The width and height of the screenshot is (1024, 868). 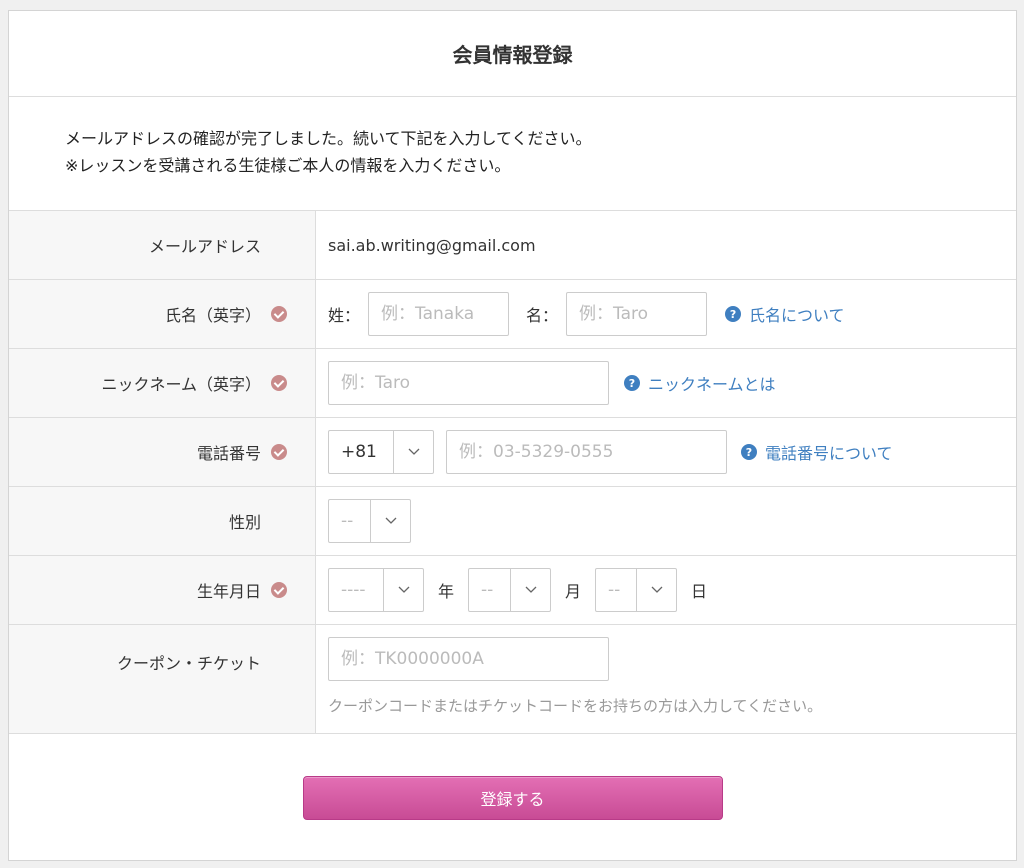 What do you see at coordinates (643, 314) in the screenshot?
I see `first-name-input` at bounding box center [643, 314].